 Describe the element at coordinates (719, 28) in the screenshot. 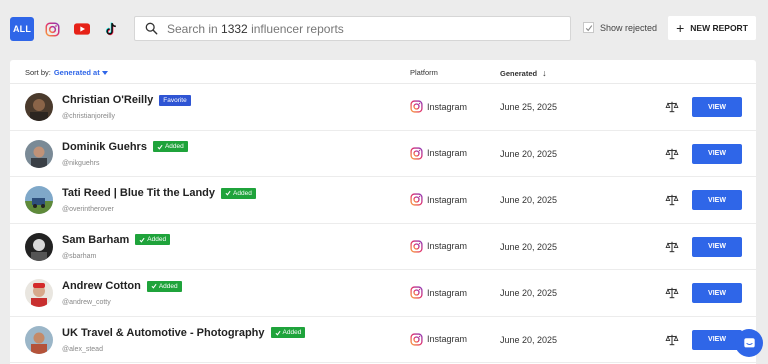

I see `new-report-label: NEW REPORT` at that location.